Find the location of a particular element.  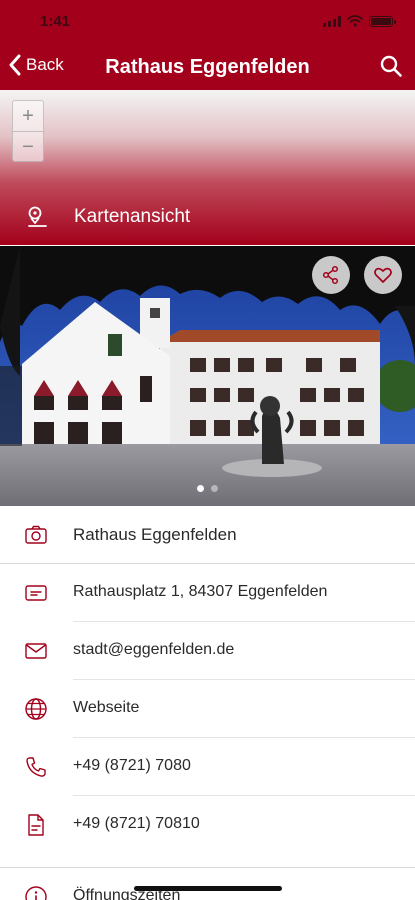

address-card-icon is located at coordinates (36, 593).